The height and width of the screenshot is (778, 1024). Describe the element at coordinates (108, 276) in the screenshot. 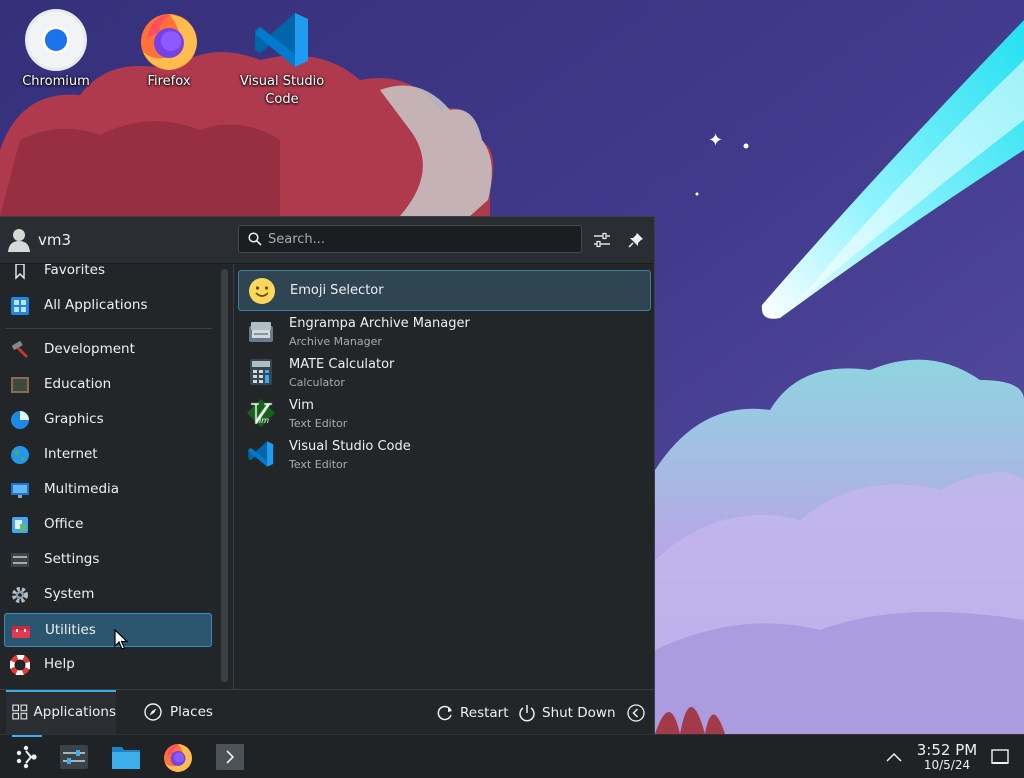

I see `sidebar-item-favorites: Favorites` at that location.